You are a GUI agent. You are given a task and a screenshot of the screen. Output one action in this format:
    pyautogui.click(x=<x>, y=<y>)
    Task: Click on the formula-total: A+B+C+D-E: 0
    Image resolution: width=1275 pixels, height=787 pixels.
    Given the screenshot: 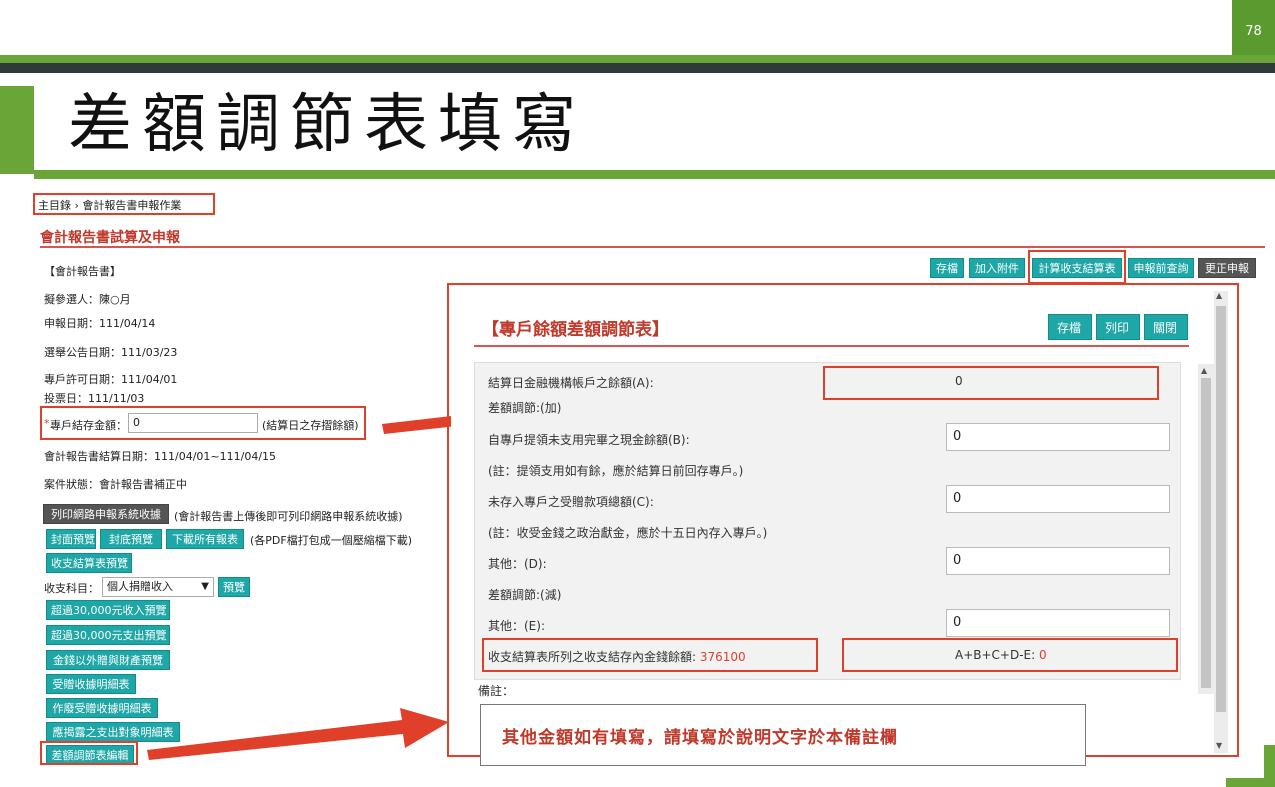 What is the action you would take?
    pyautogui.click(x=1001, y=655)
    